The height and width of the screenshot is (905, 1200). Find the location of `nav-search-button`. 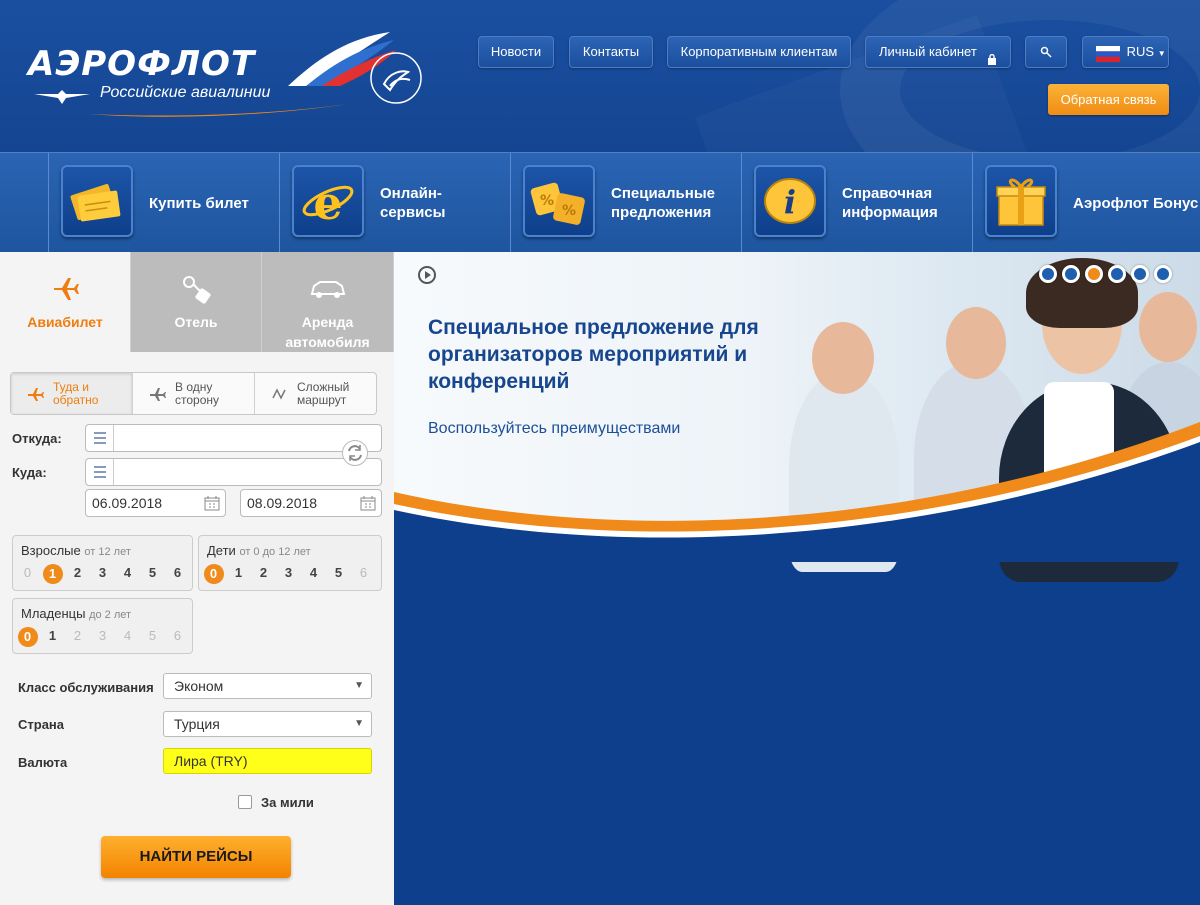

nav-search-button is located at coordinates (1046, 52).